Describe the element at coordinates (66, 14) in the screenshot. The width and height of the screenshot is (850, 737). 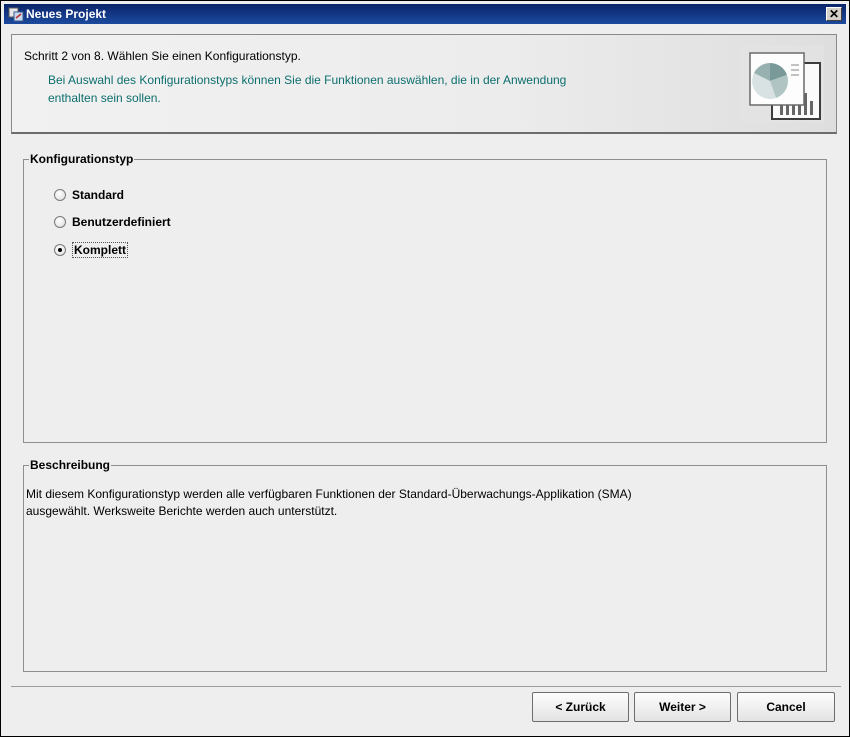
I see `window-title: Neues Projekt` at that location.